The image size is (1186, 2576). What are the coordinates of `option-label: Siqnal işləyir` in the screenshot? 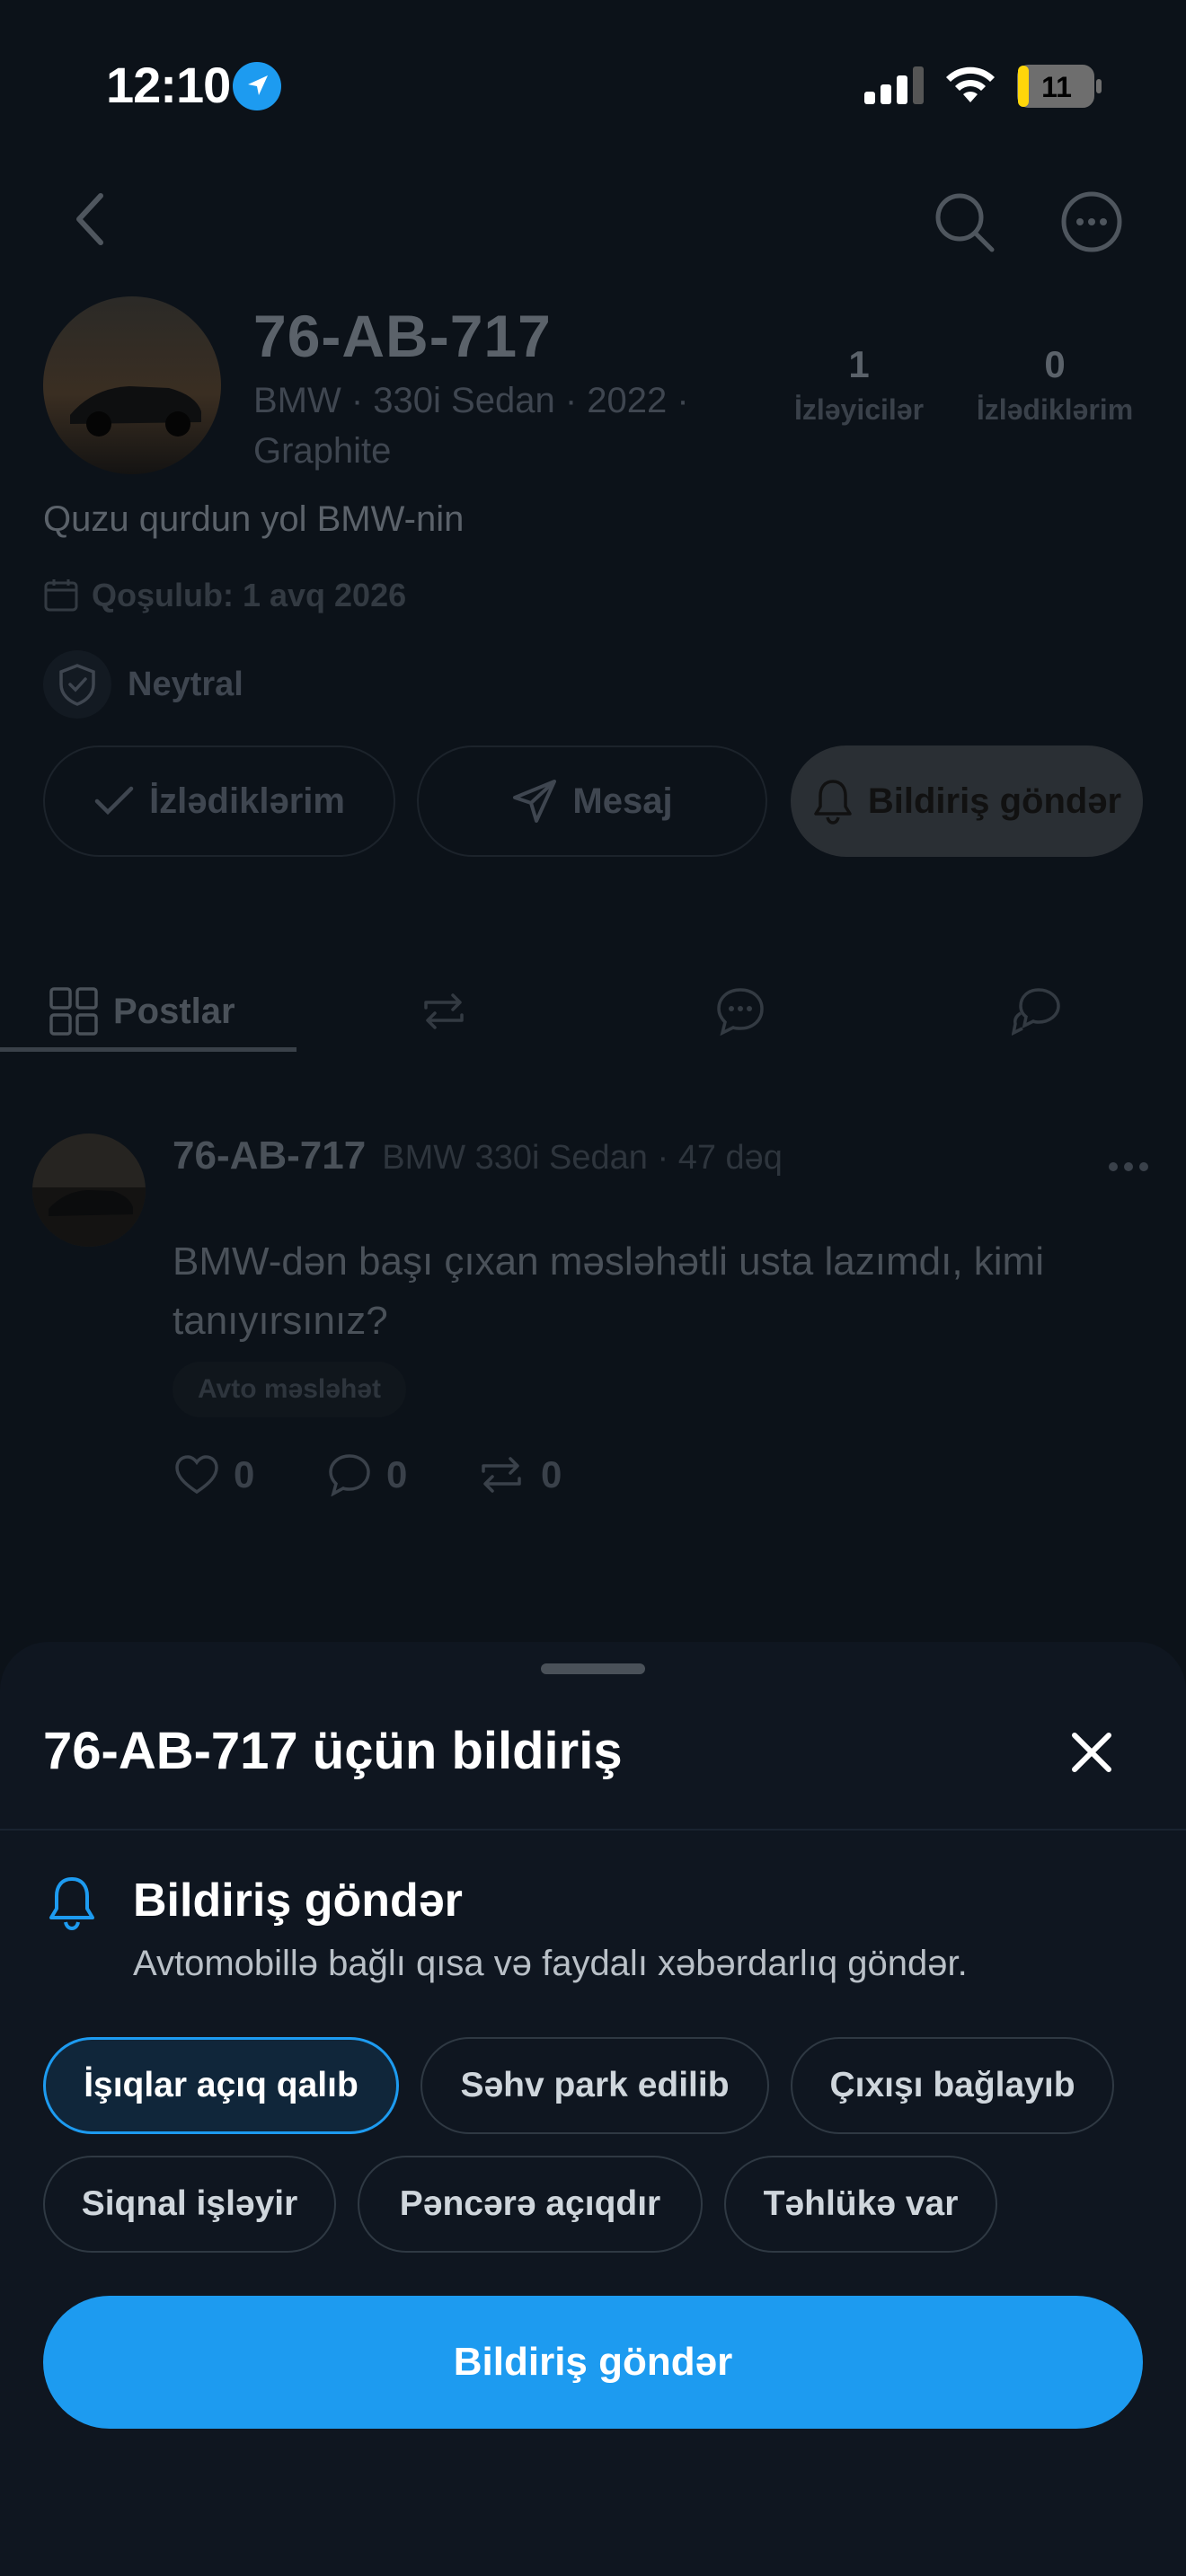 It's located at (189, 2203).